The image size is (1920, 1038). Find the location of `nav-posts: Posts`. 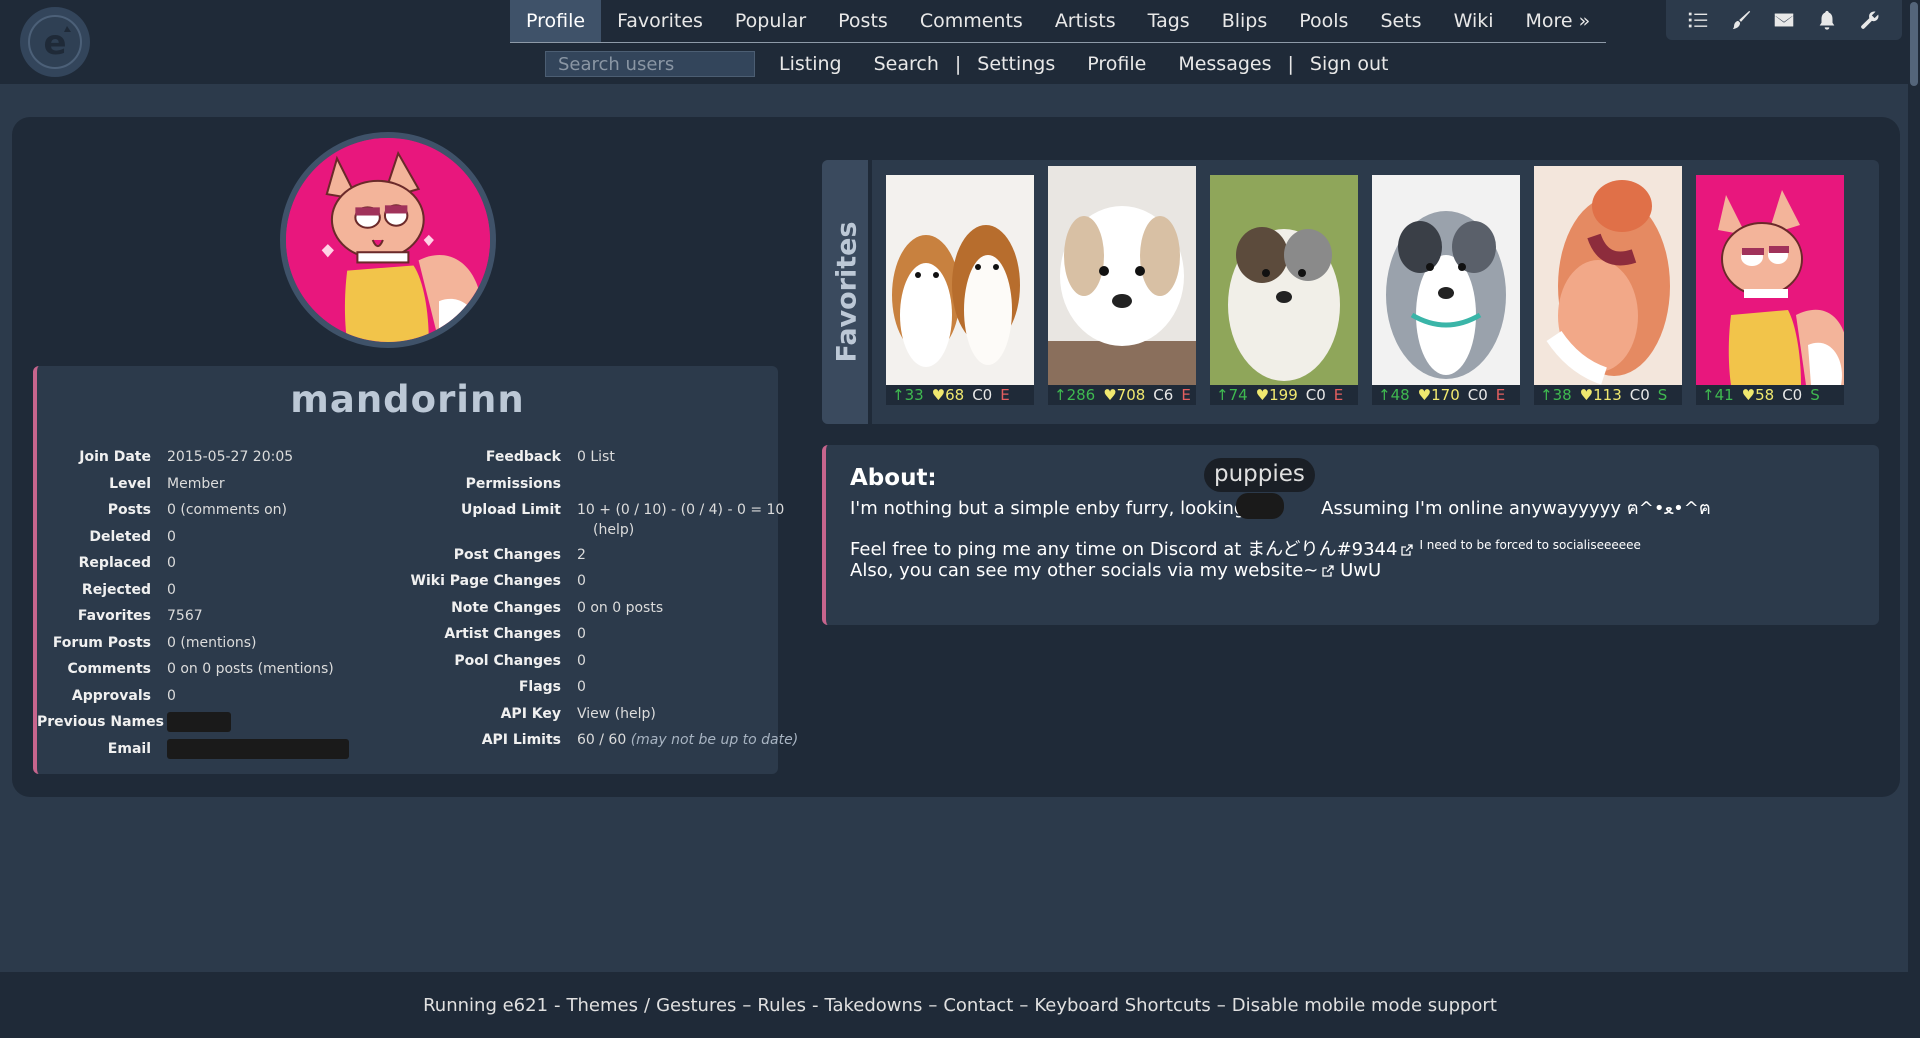

nav-posts: Posts is located at coordinates (863, 21).